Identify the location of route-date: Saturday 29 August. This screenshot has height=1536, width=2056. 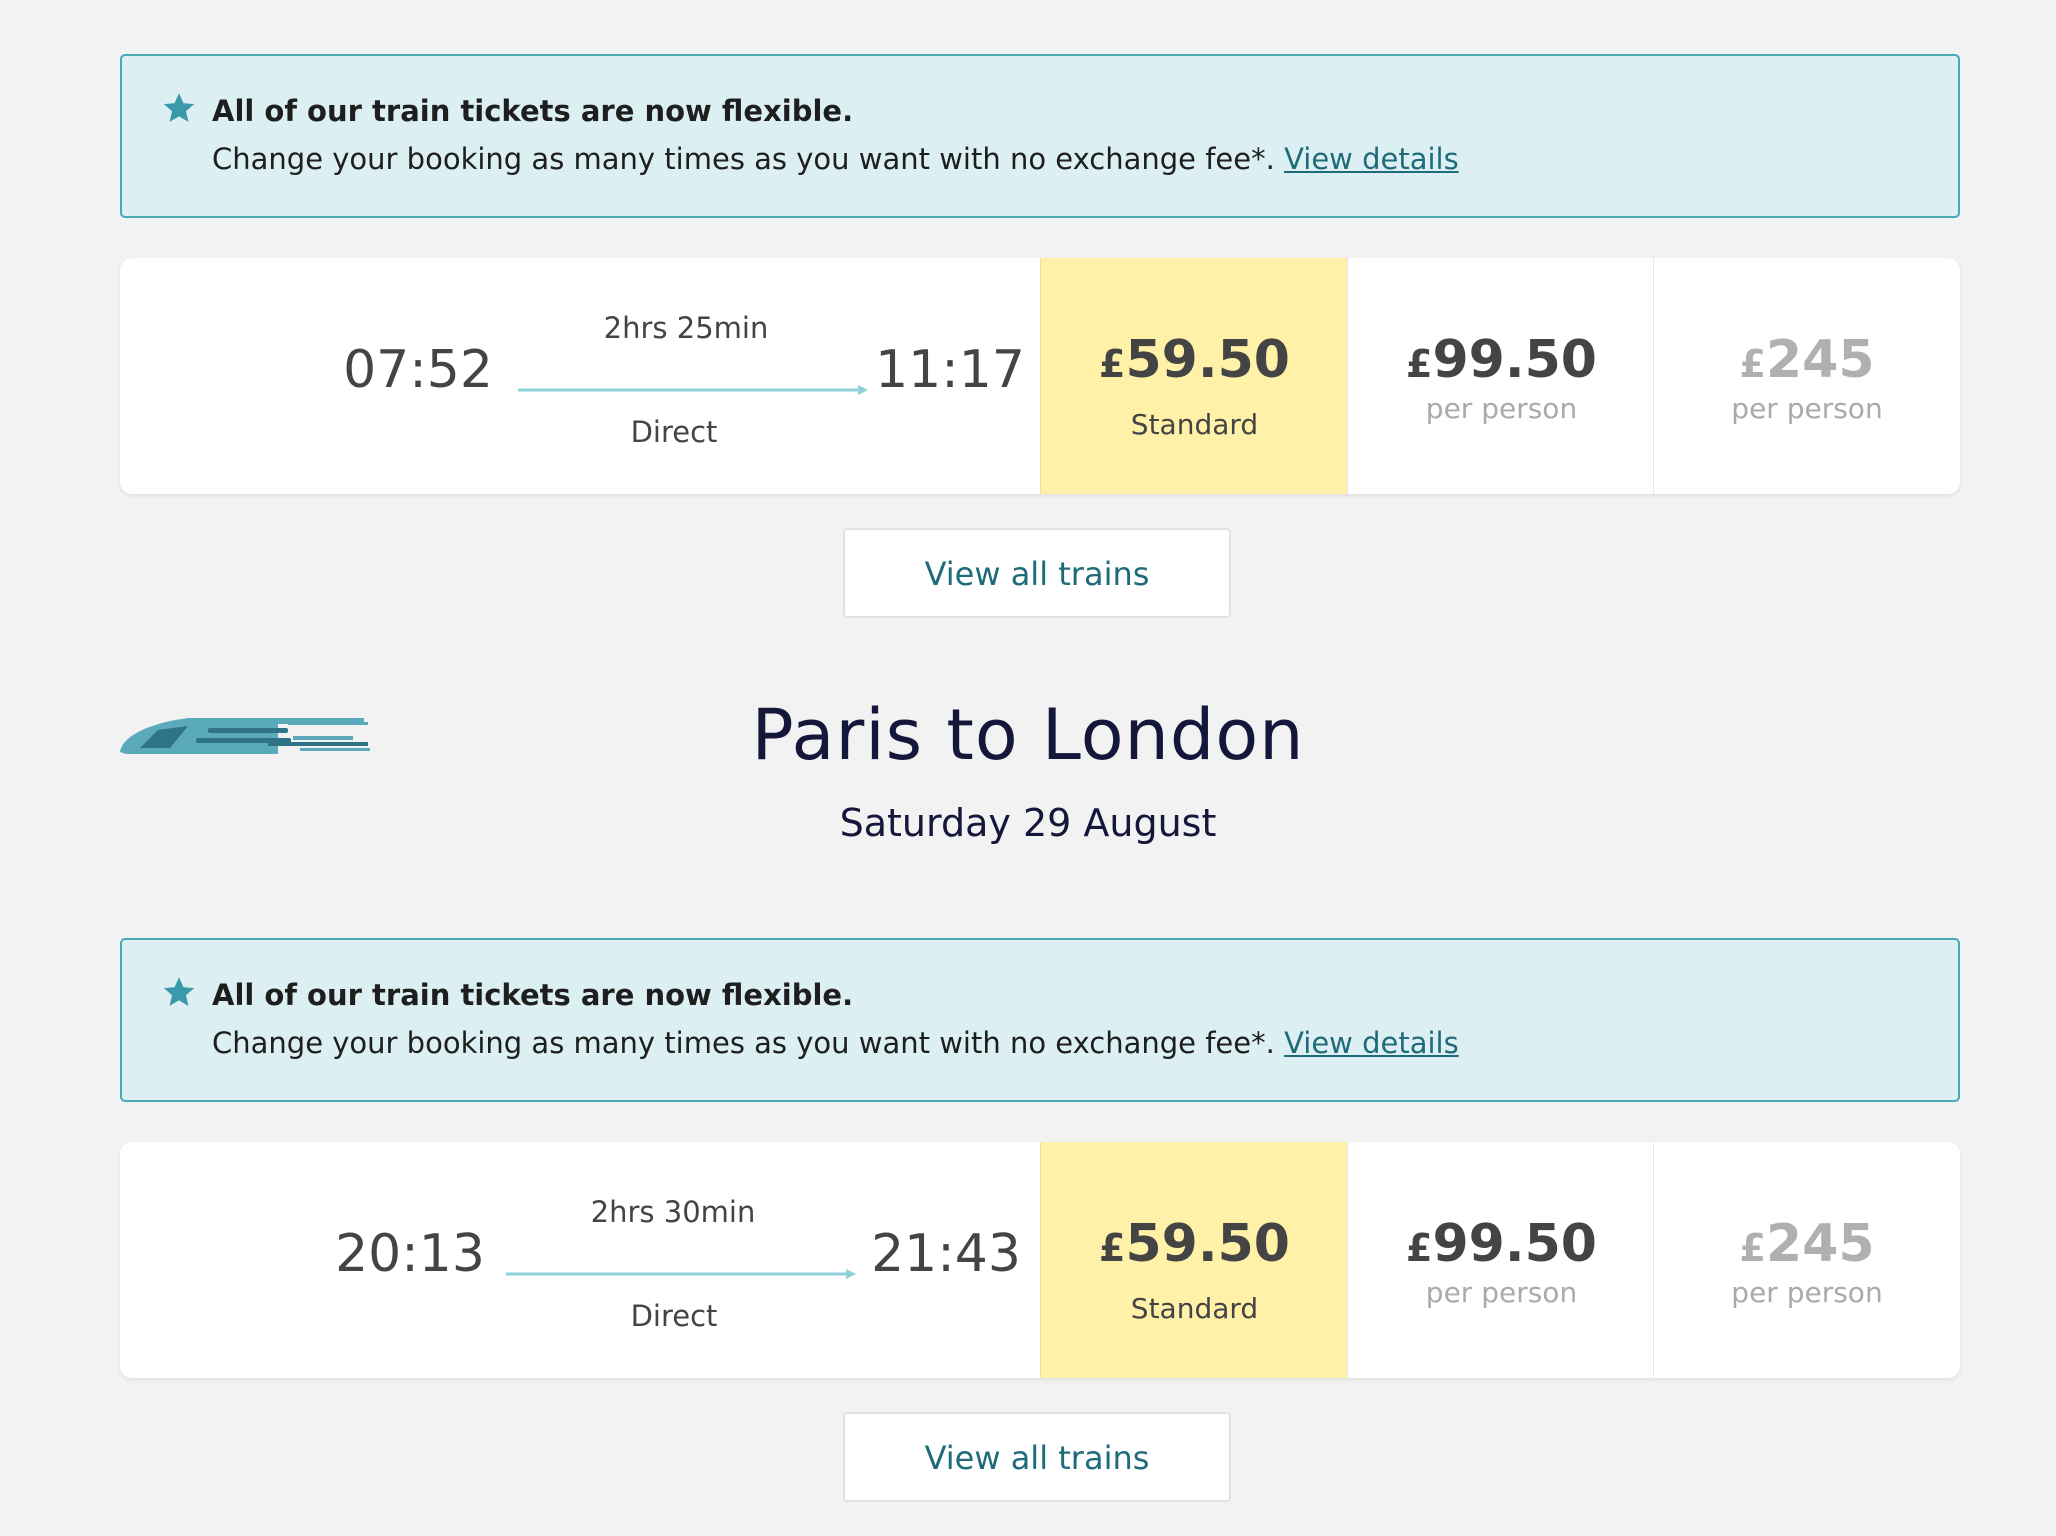
(1028, 823).